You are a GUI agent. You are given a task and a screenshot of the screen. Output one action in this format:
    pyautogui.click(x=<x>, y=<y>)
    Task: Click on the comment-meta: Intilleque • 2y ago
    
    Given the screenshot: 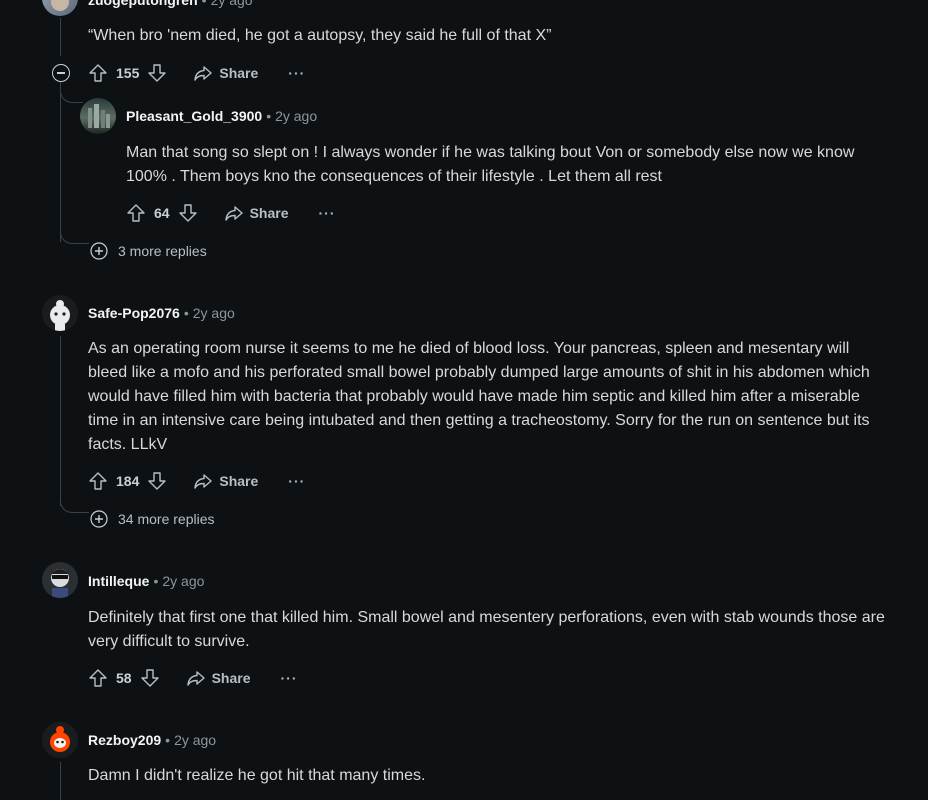 What is the action you would take?
    pyautogui.click(x=146, y=581)
    